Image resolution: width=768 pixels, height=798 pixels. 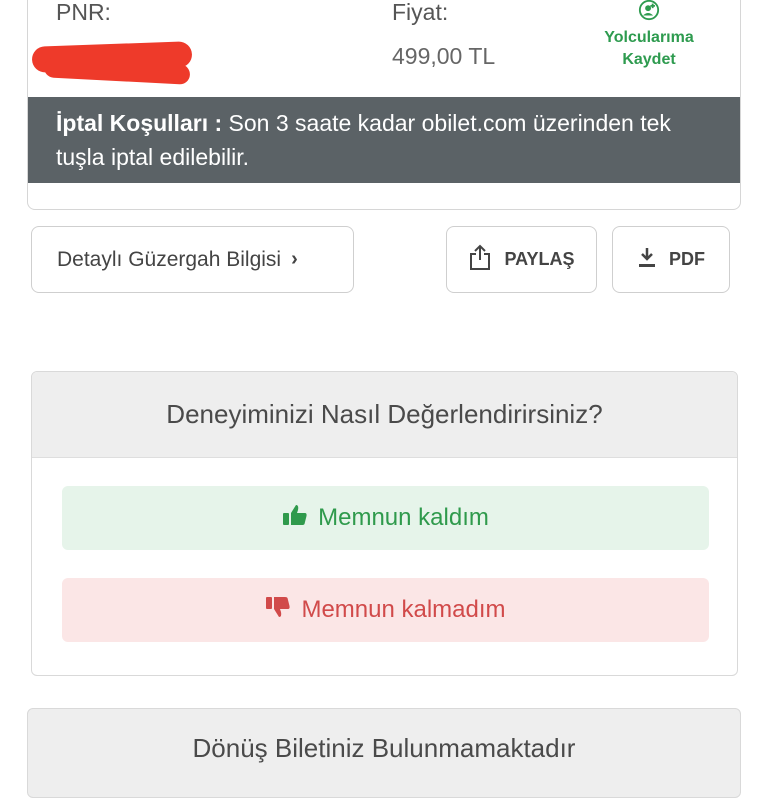 I want to click on unsatisfied-button: Memnun kalmadım, so click(x=385, y=610).